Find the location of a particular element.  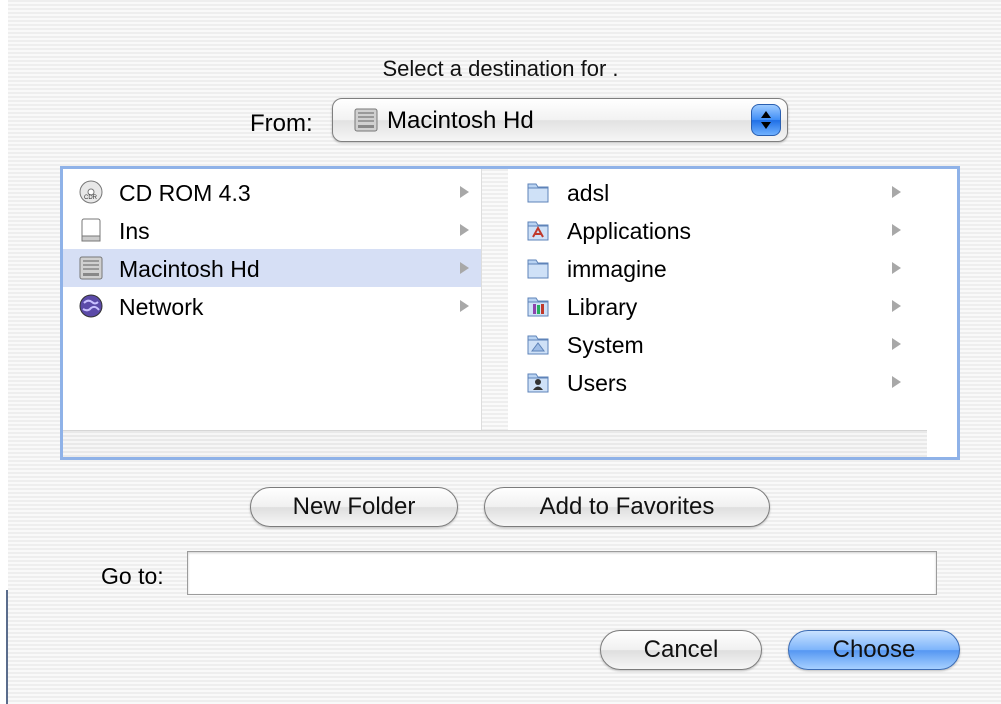

system-folder-icon is located at coordinates (538, 344).